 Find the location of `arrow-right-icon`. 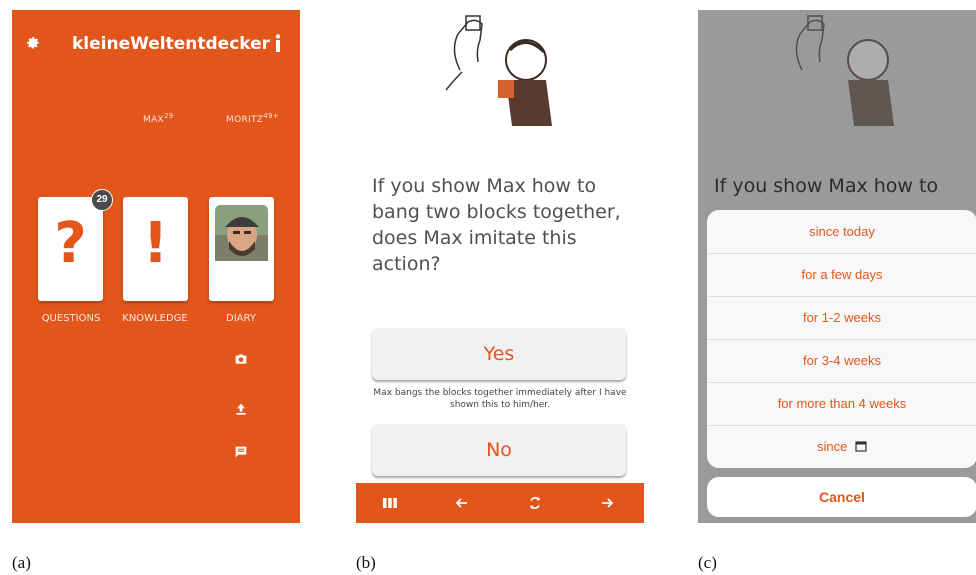

arrow-right-icon is located at coordinates (607, 503).